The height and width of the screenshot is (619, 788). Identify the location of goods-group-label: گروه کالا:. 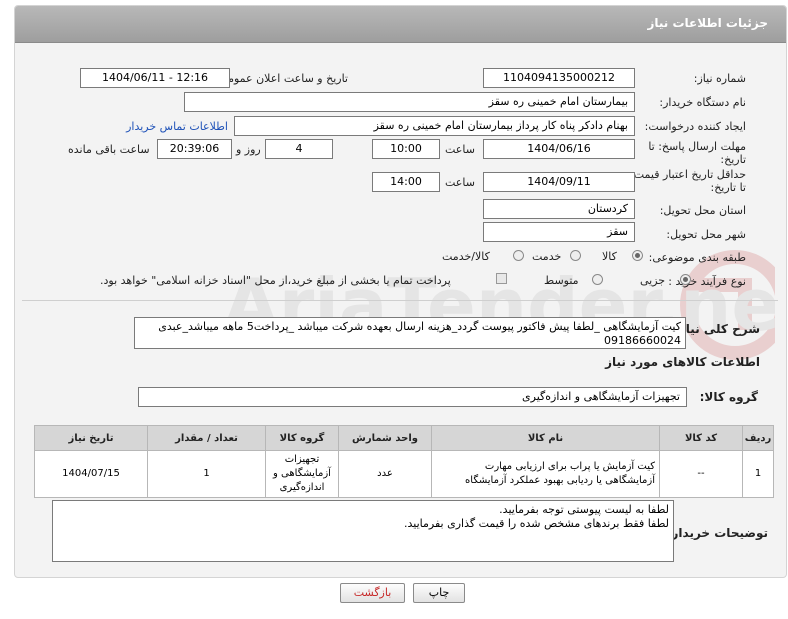
(728, 397).